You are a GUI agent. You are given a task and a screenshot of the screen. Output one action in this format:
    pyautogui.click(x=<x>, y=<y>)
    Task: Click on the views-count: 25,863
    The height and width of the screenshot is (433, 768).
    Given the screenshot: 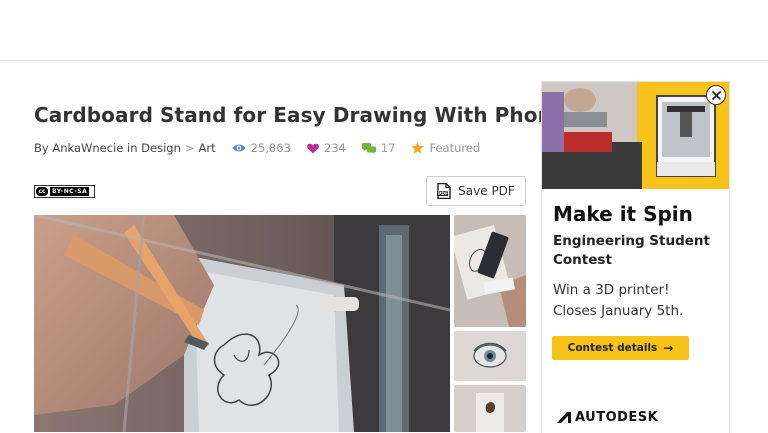 What is the action you would take?
    pyautogui.click(x=270, y=148)
    